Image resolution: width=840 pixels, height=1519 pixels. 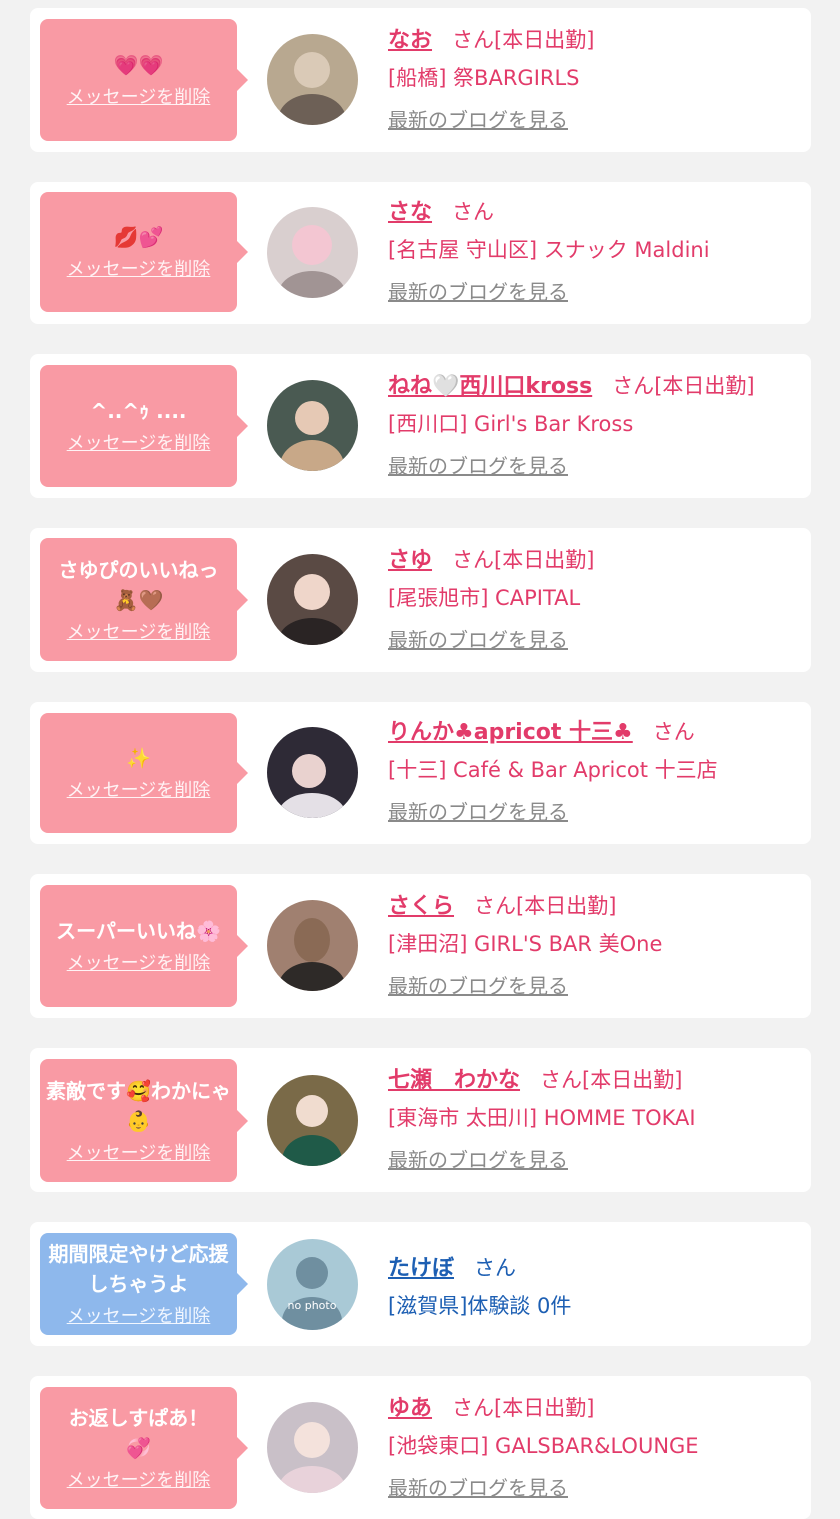 I want to click on message-bubble: 期間限定やけど応援しちゃうよ メッセージを削除, so click(x=144, y=1284).